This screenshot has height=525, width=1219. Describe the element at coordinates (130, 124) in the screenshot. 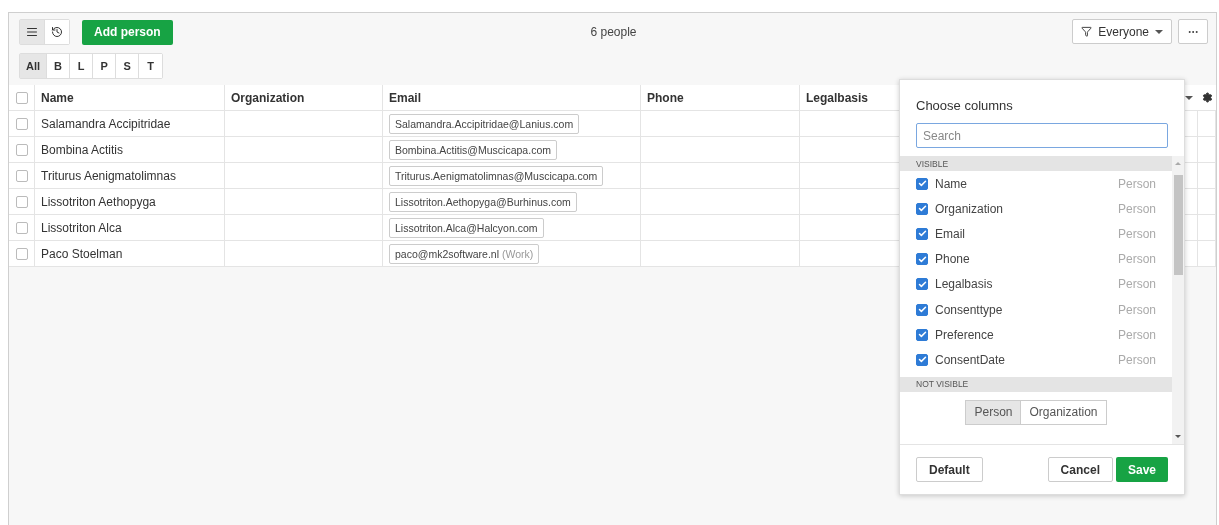

I see `table-cell: Salamandra Accipitridae` at that location.